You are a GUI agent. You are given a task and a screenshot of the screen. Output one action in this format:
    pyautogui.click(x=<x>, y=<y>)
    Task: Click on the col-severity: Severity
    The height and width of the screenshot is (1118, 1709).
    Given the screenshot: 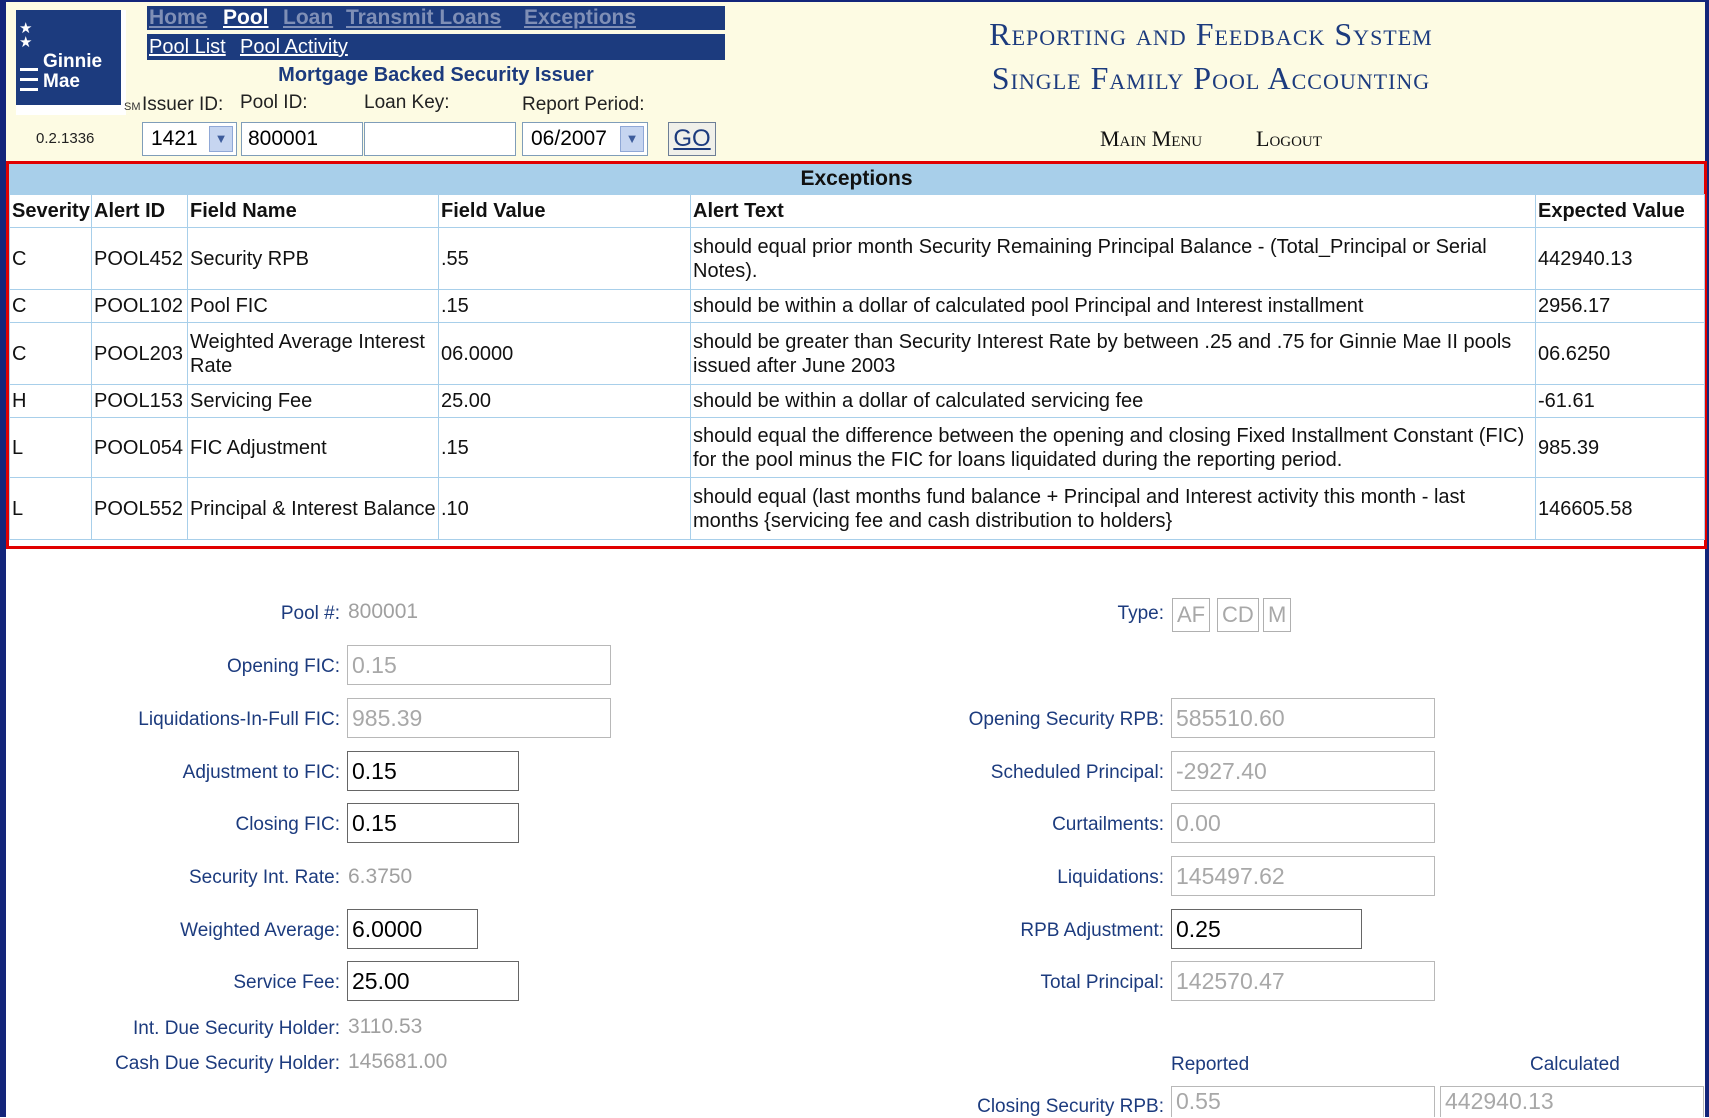 What is the action you would take?
    pyautogui.click(x=50, y=211)
    